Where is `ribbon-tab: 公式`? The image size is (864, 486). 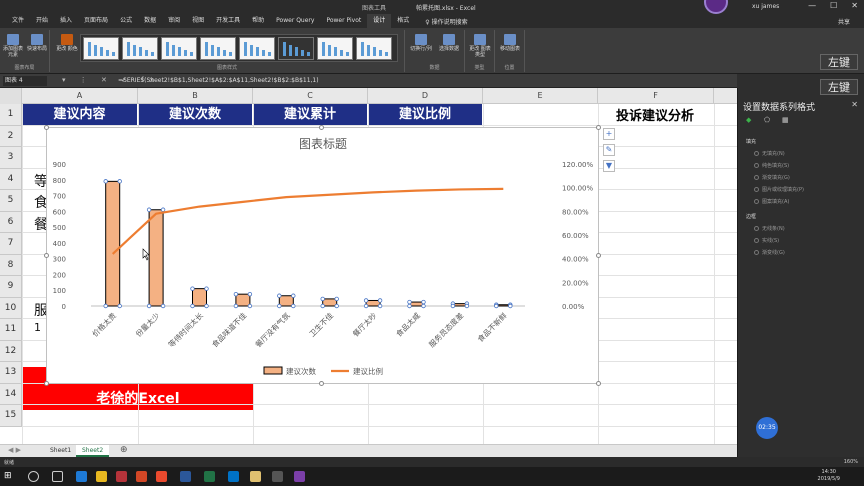 ribbon-tab: 公式 is located at coordinates (126, 21).